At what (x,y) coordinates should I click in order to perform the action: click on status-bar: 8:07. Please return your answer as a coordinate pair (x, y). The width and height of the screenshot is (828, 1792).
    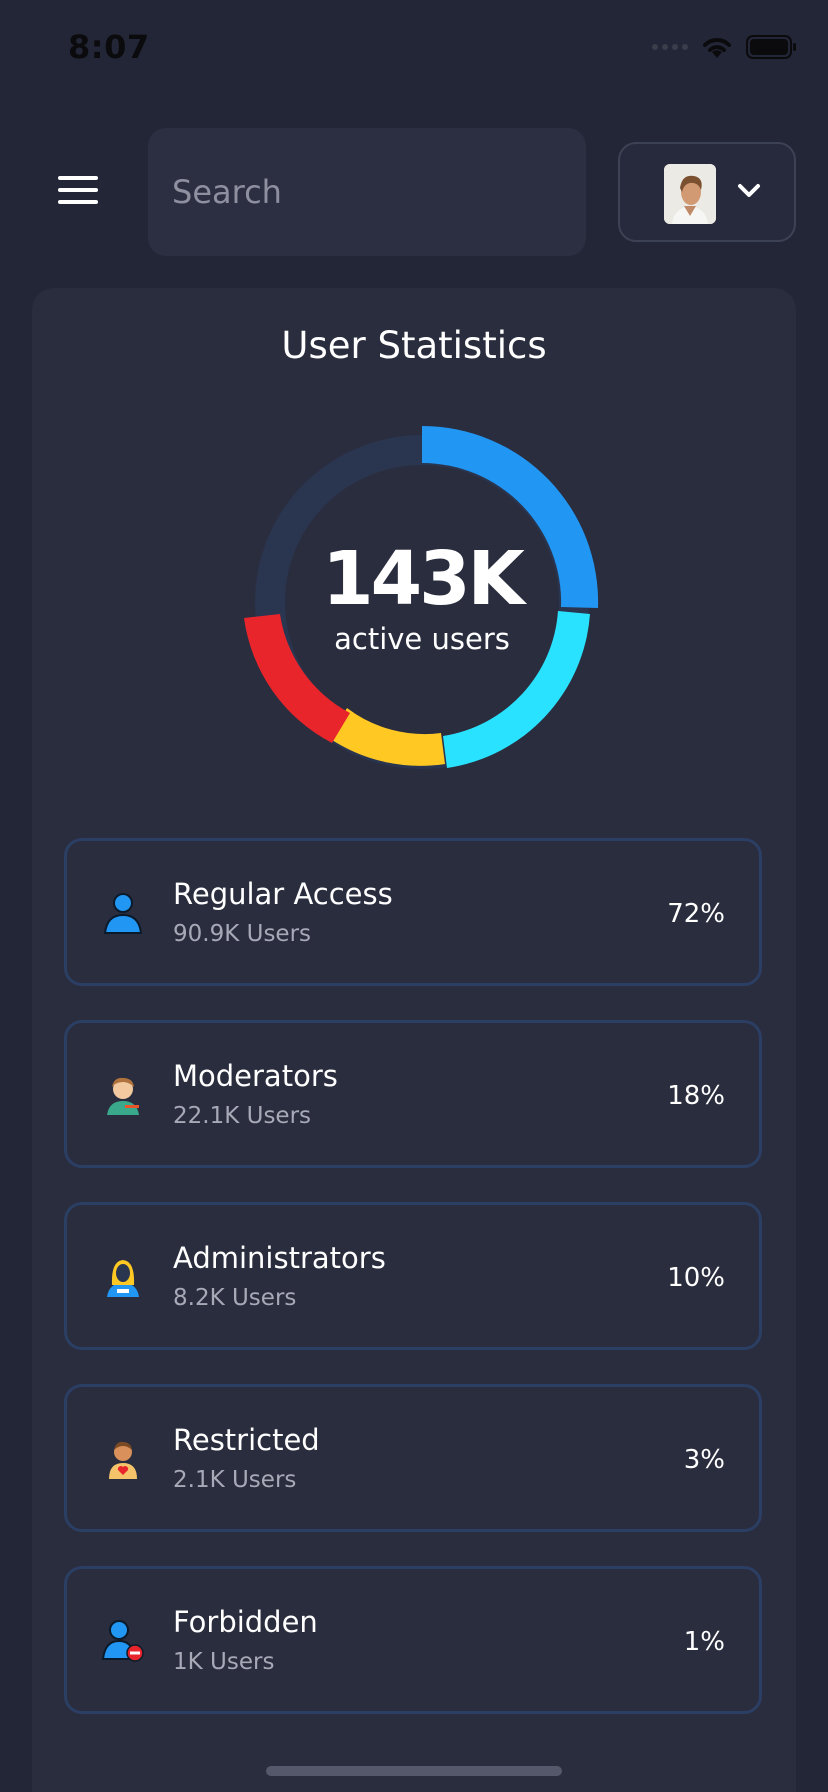
    Looking at the image, I should click on (414, 50).